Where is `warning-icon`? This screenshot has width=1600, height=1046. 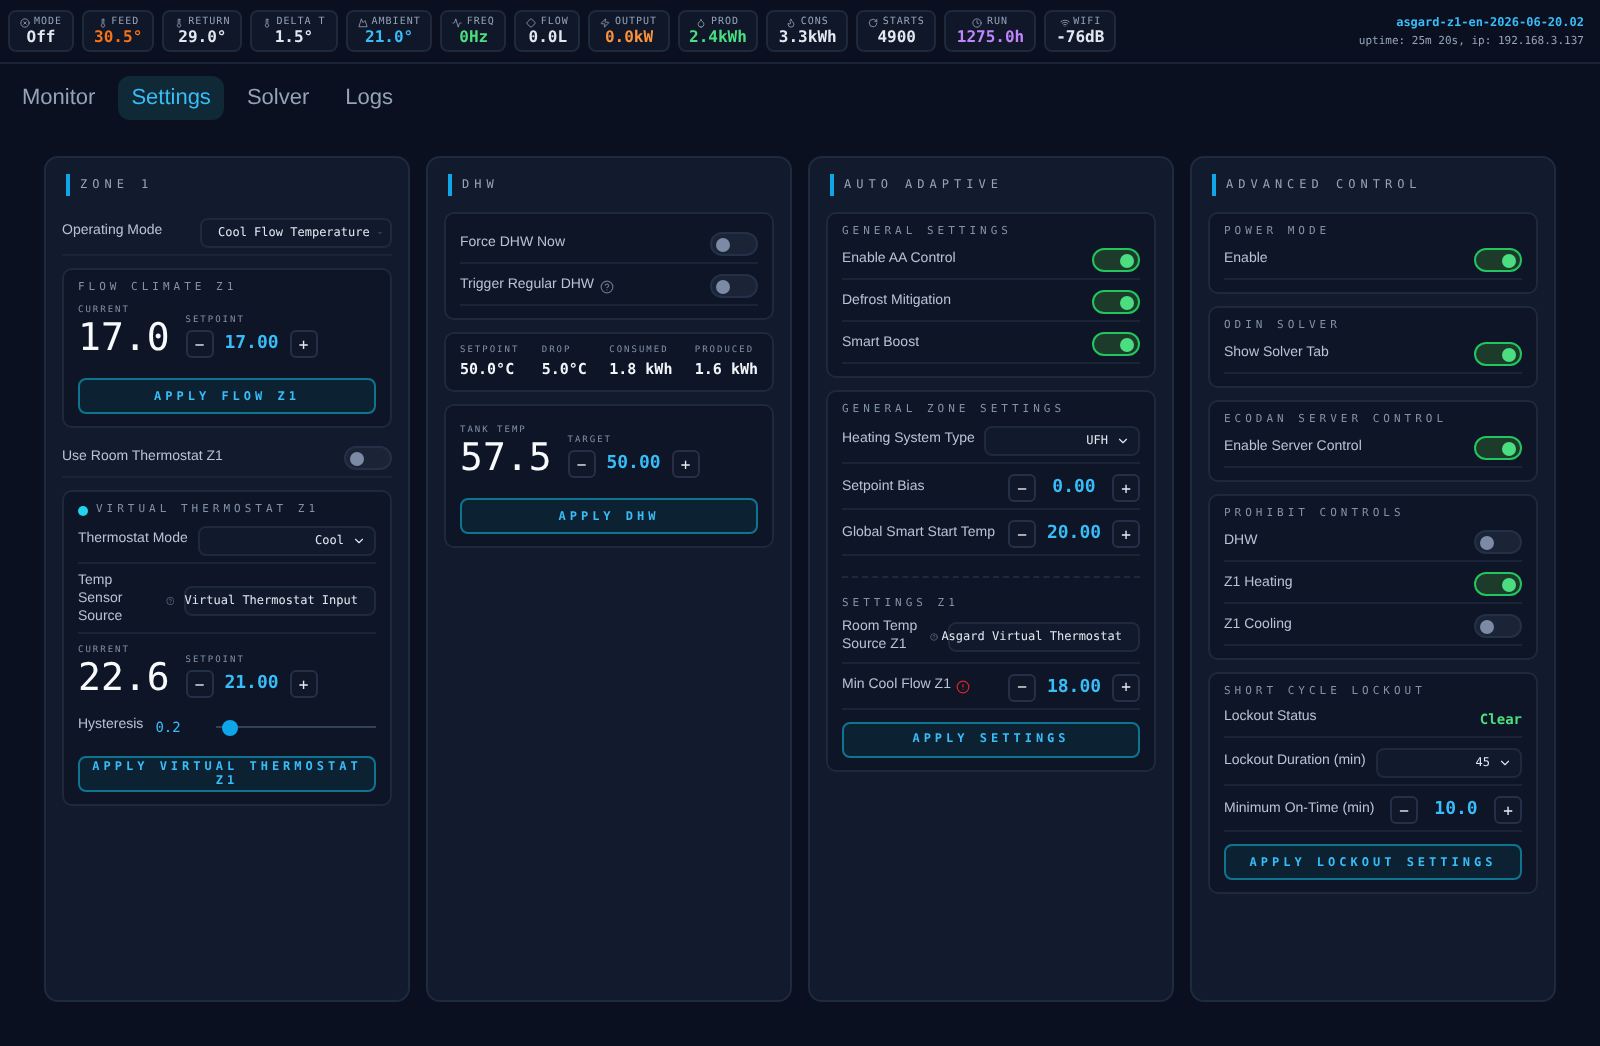 warning-icon is located at coordinates (963, 687).